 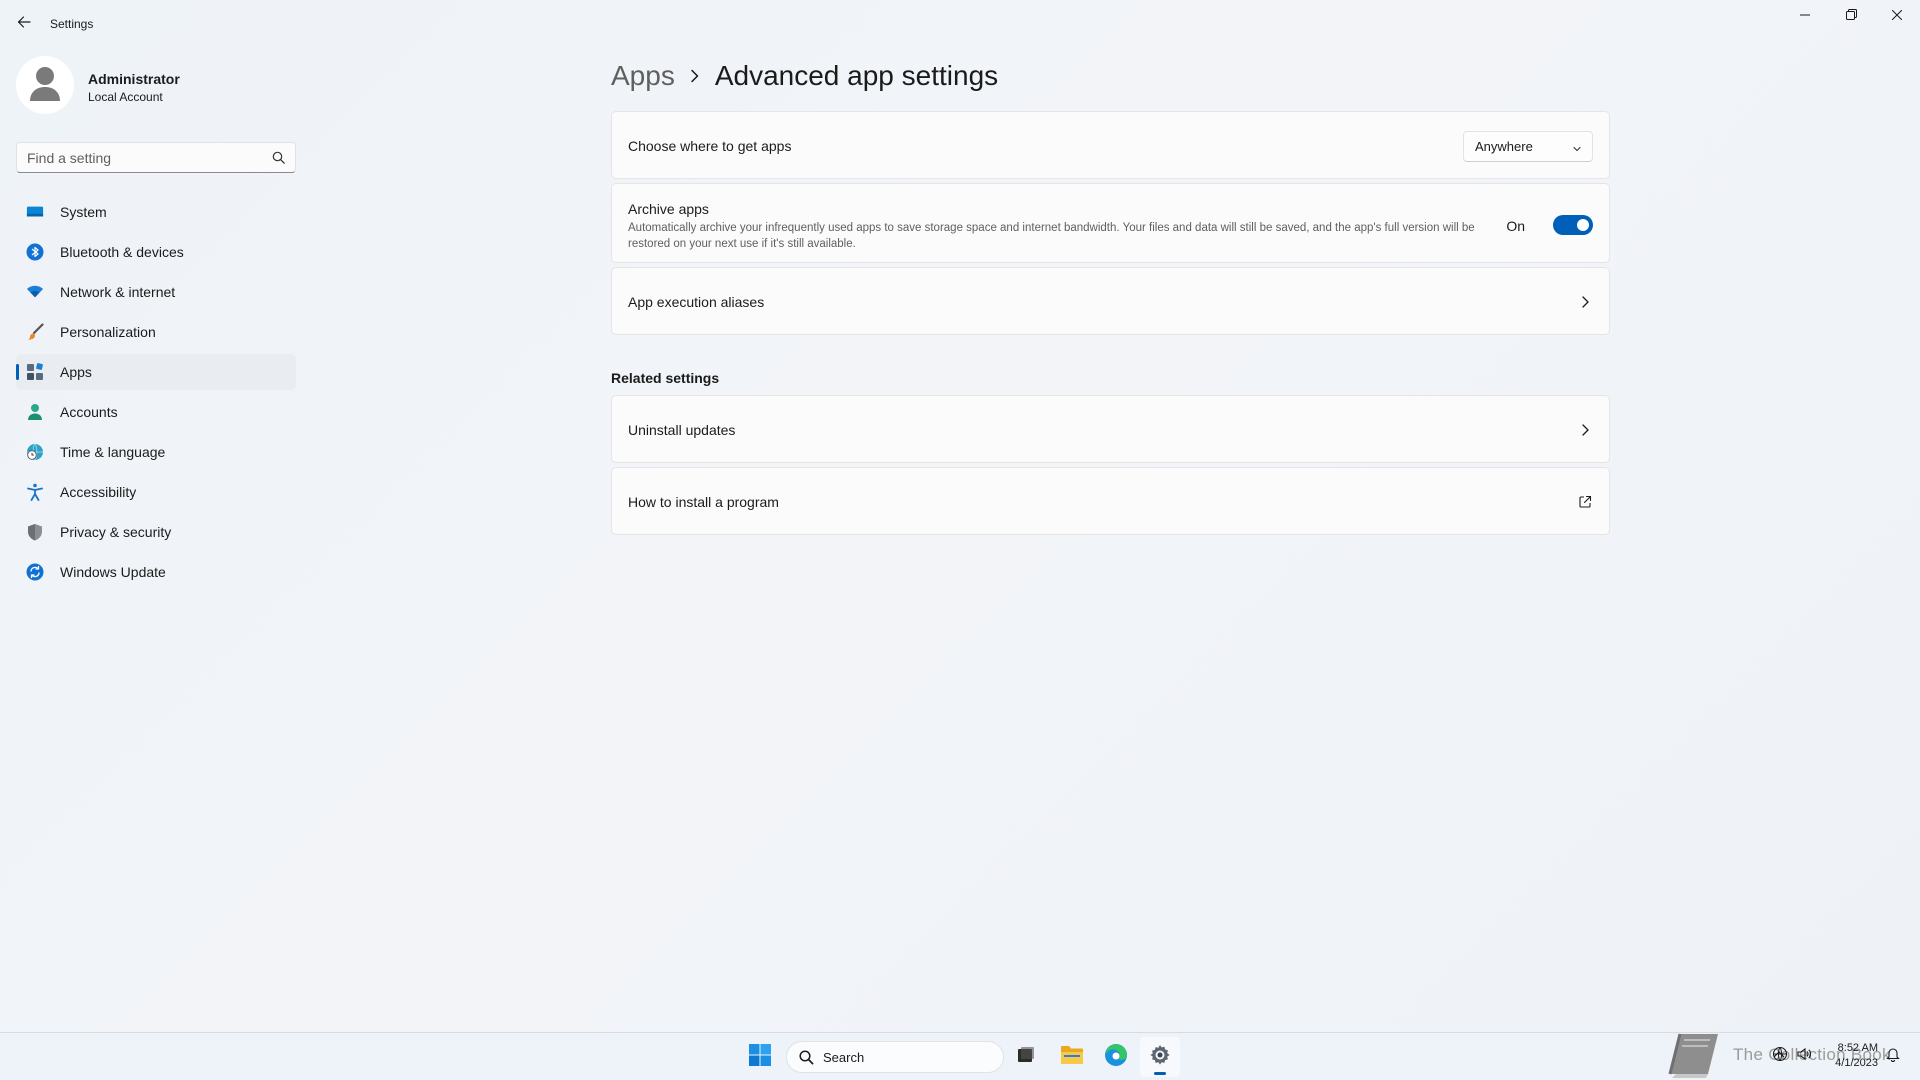 I want to click on user-profile: Administrator Local Account, so click(x=156, y=86).